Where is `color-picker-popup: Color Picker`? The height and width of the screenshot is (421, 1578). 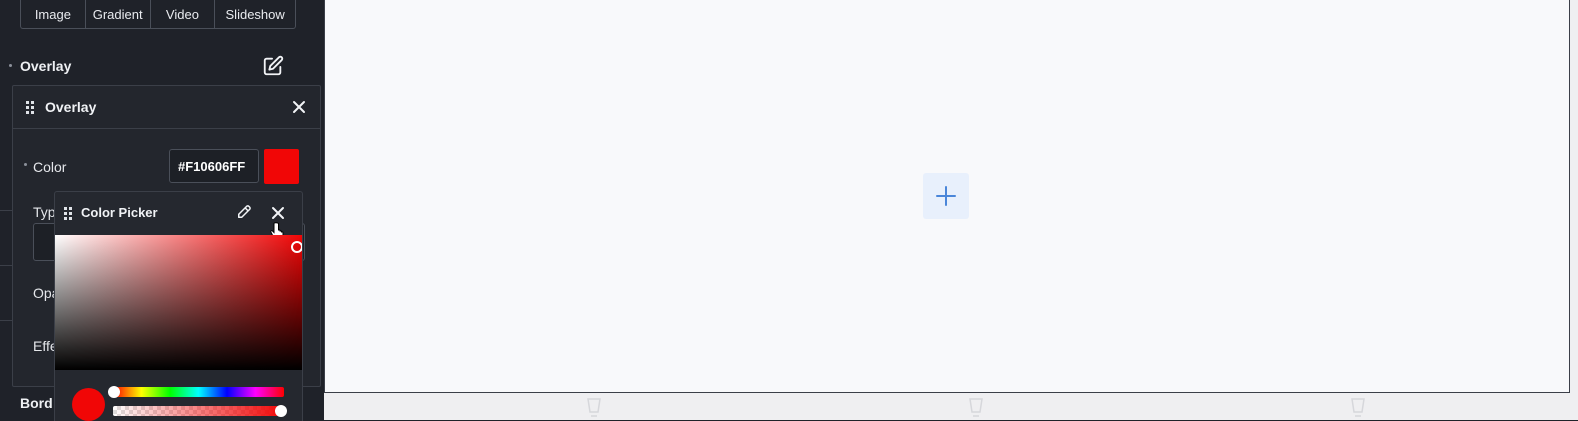
color-picker-popup: Color Picker is located at coordinates (178, 306).